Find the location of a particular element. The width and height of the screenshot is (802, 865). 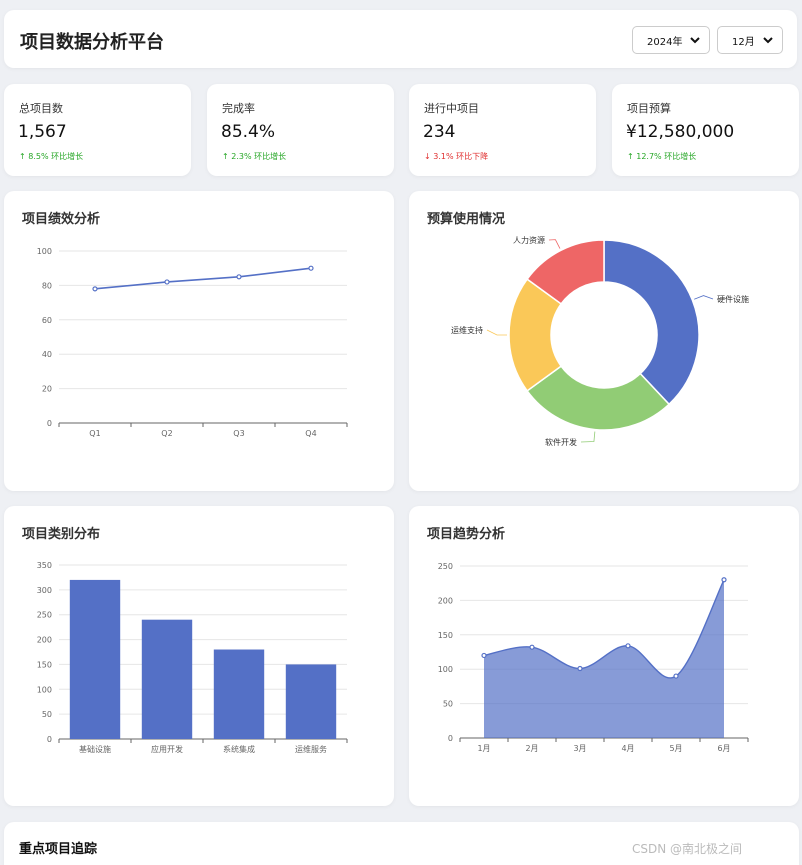

stat-card-budget: 项目预算 ¥12,580,000 ↑ 12.7% 环比增长 is located at coordinates (705, 130).